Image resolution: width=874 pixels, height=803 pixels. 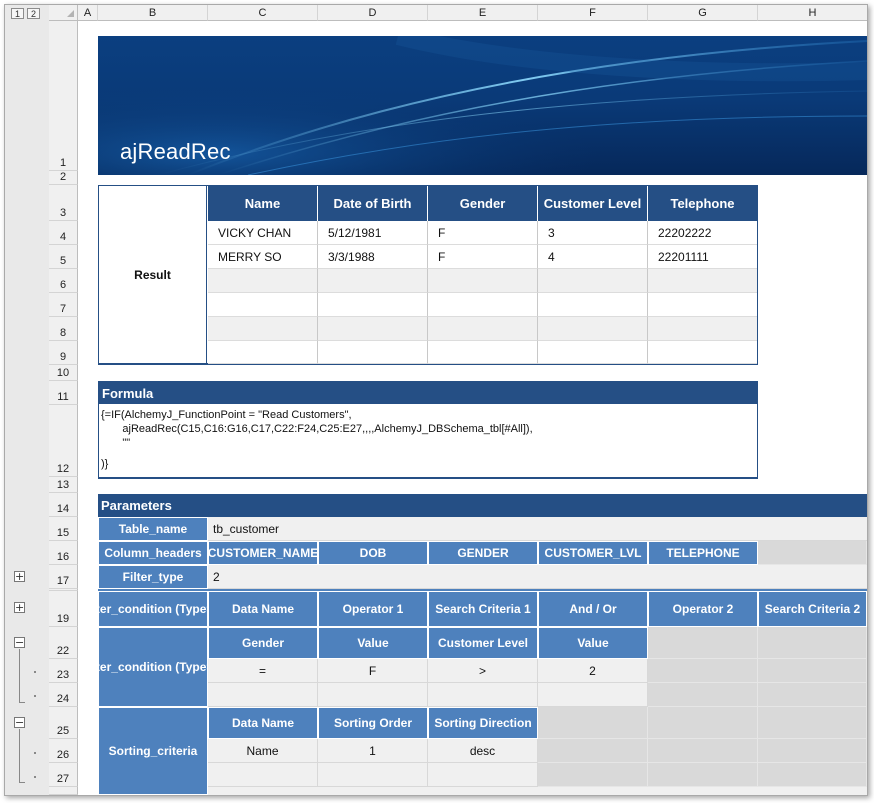 What do you see at coordinates (63, 553) in the screenshot?
I see `row-header-16: 16` at bounding box center [63, 553].